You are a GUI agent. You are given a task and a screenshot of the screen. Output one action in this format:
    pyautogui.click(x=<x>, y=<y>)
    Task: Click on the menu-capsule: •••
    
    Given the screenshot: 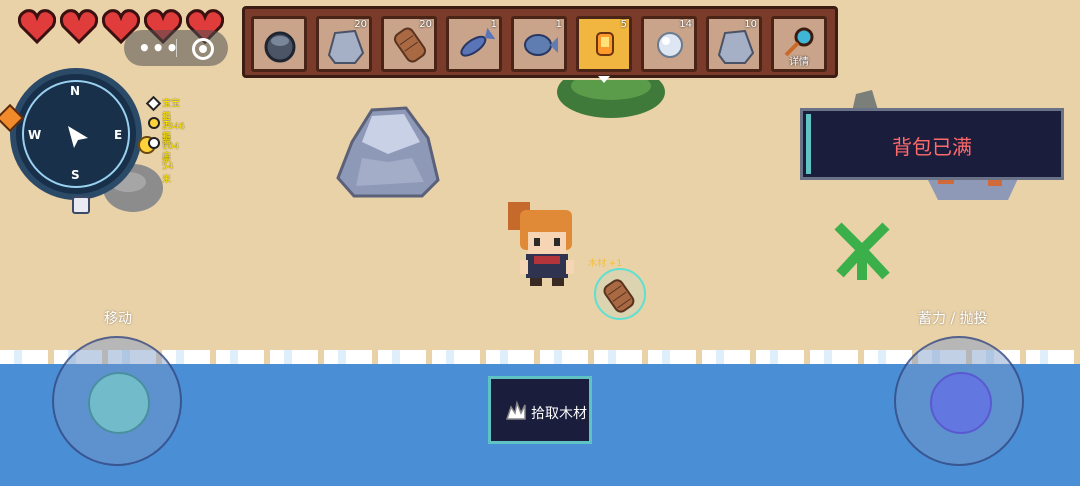 What is the action you would take?
    pyautogui.click(x=176, y=48)
    